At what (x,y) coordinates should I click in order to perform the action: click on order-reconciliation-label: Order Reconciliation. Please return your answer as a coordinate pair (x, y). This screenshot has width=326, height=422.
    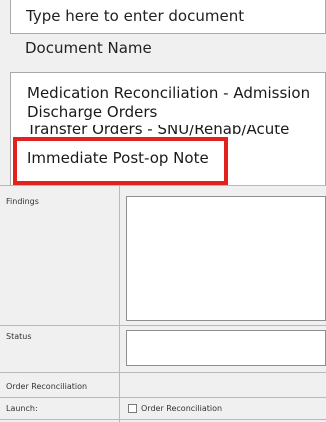
    Looking at the image, I should click on (47, 386).